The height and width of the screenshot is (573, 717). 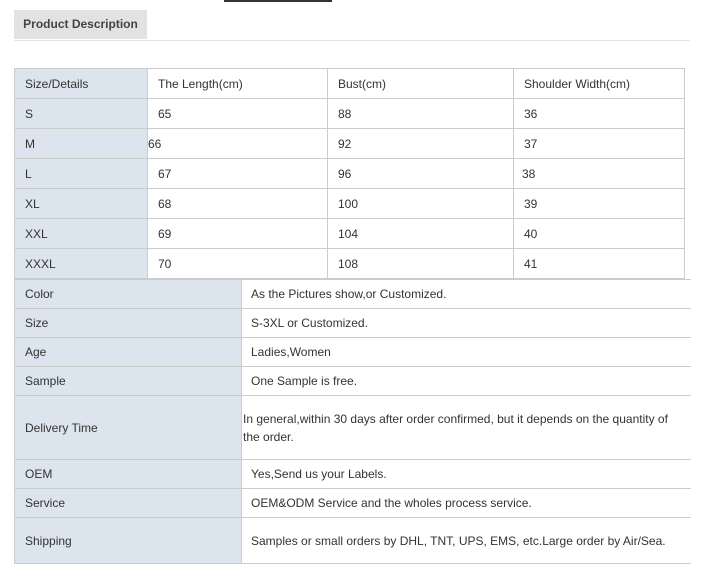 I want to click on info-row-sample: Sample One Sample is free., so click(x=352, y=381).